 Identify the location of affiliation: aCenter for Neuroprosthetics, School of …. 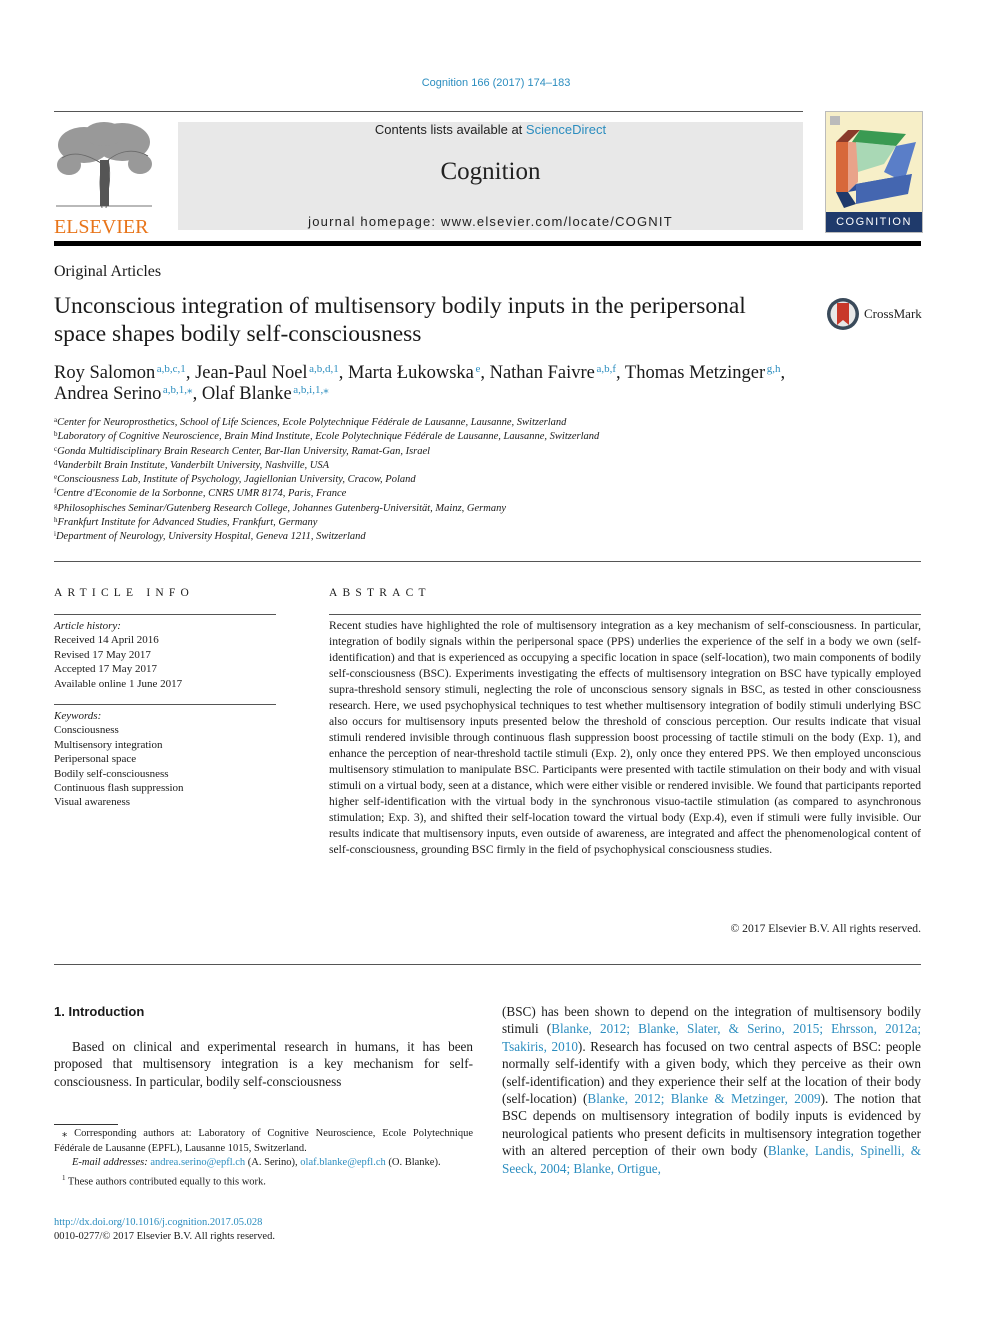
(310, 422).